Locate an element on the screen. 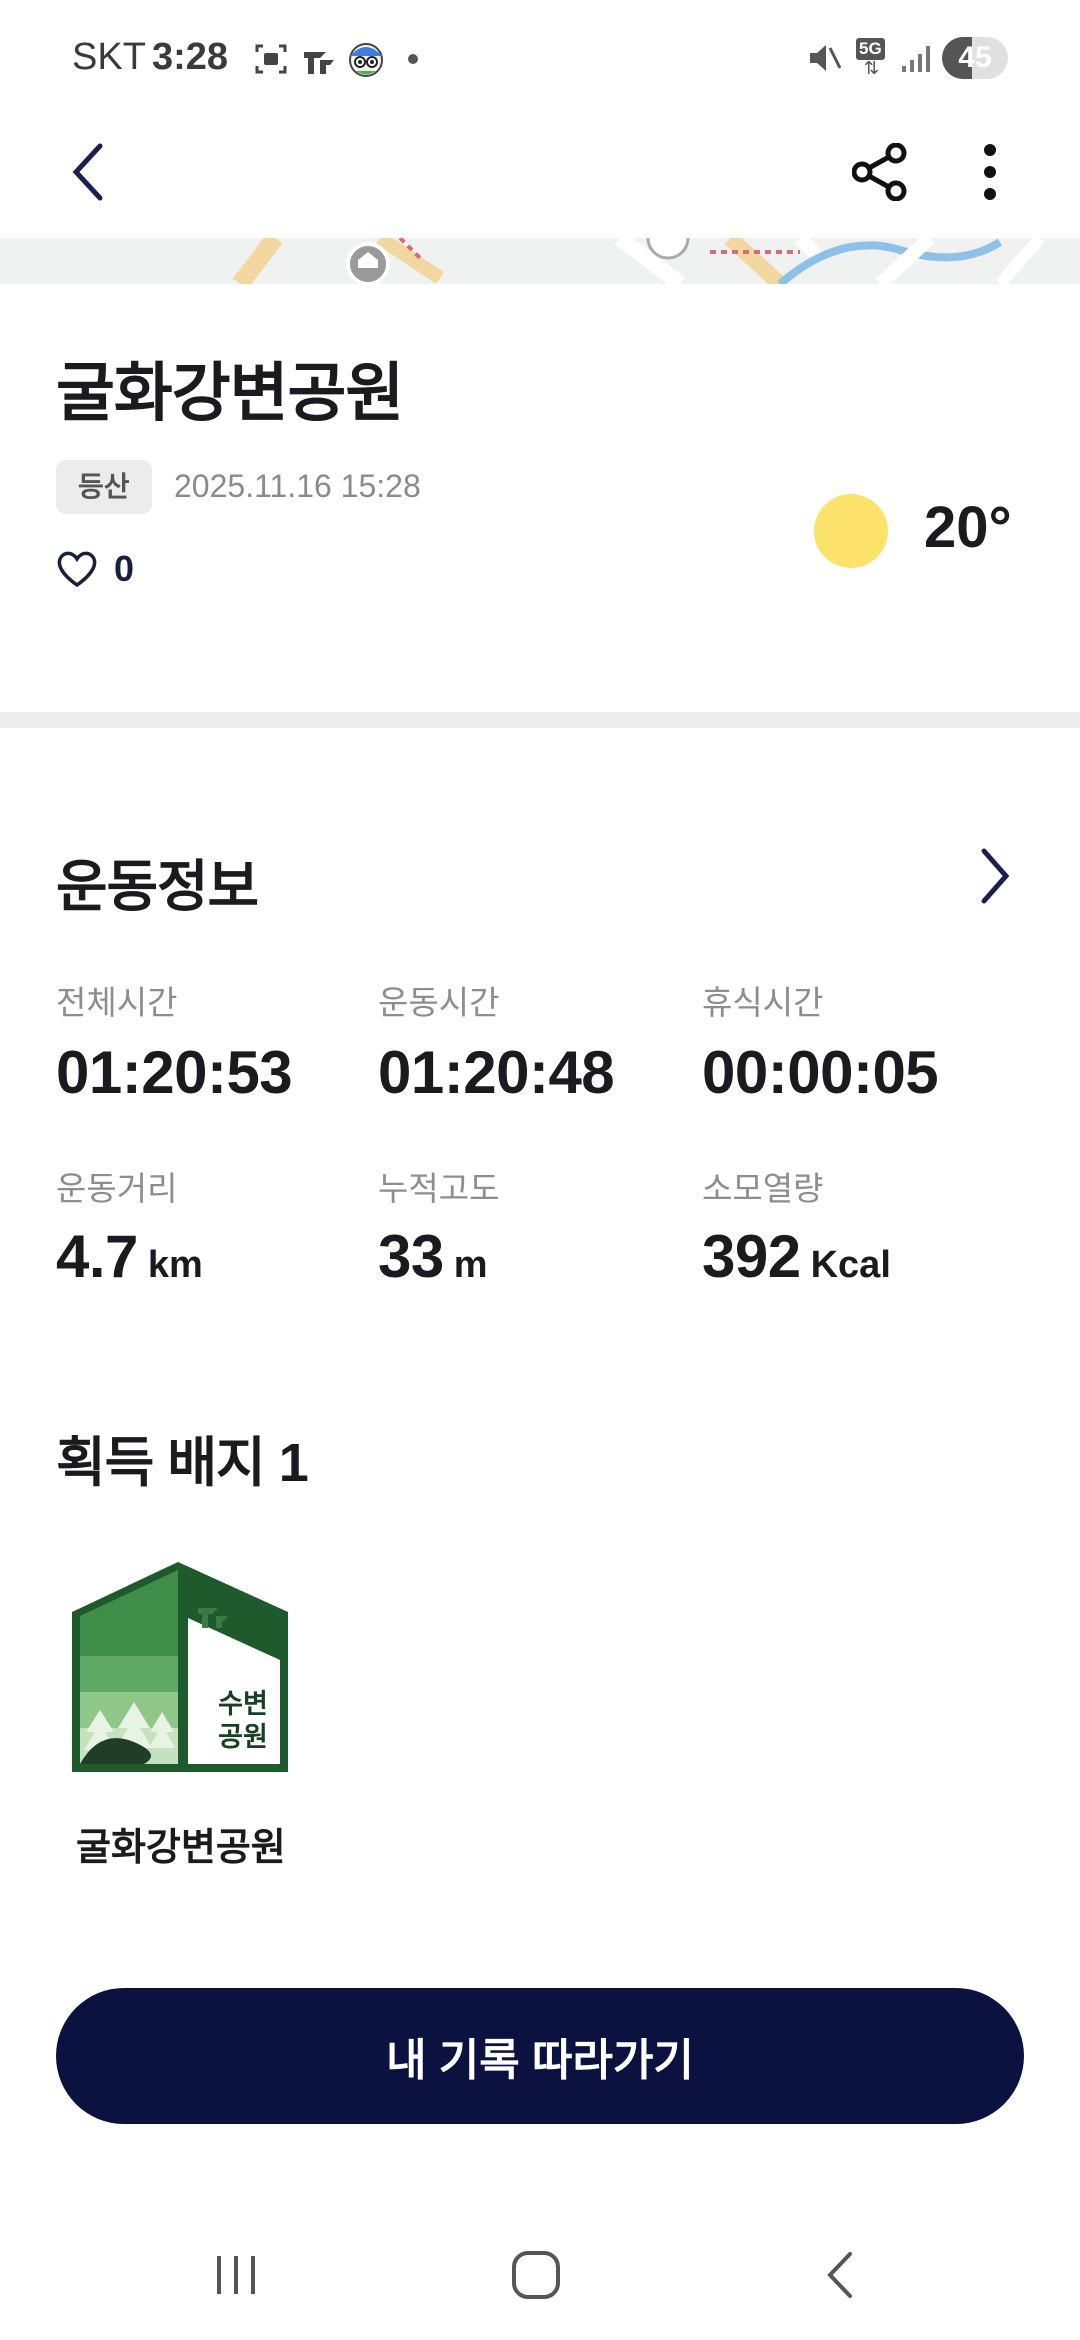 The height and width of the screenshot is (2340, 1080). total-time-label: 전체시간 is located at coordinates (117, 1002).